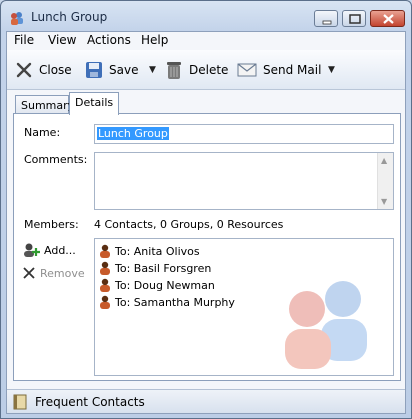 The height and width of the screenshot is (419, 412). What do you see at coordinates (62, 40) in the screenshot?
I see `menu-view: View` at bounding box center [62, 40].